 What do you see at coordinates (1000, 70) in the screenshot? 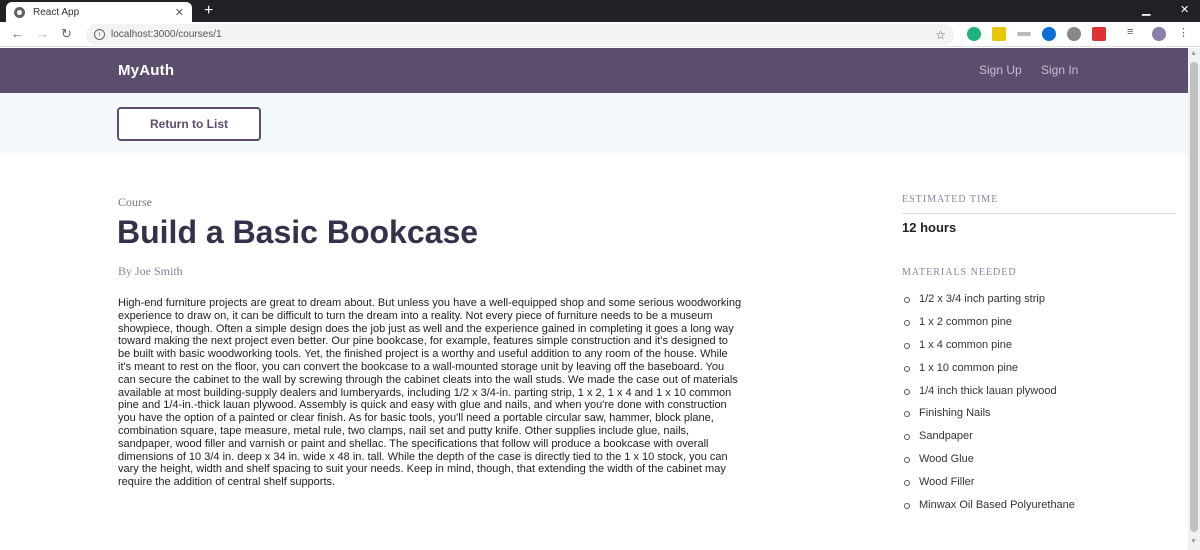
I see `sign-up-link: Sign Up` at bounding box center [1000, 70].